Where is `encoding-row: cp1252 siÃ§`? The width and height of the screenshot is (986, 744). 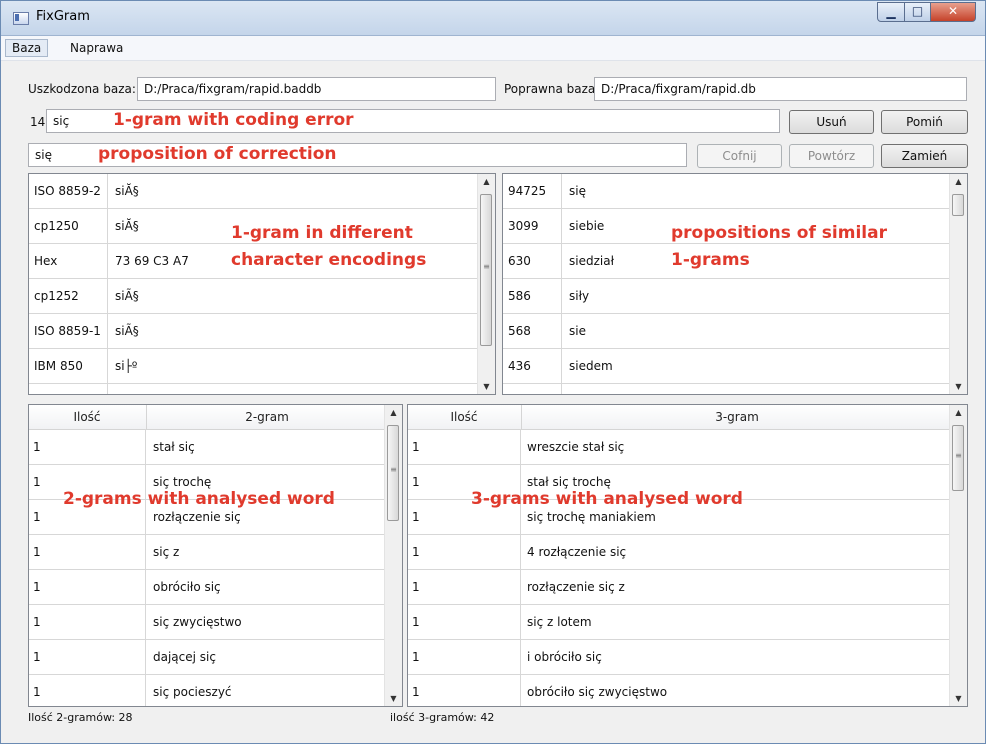
encoding-row: cp1252 siÃ§ is located at coordinates (253, 296).